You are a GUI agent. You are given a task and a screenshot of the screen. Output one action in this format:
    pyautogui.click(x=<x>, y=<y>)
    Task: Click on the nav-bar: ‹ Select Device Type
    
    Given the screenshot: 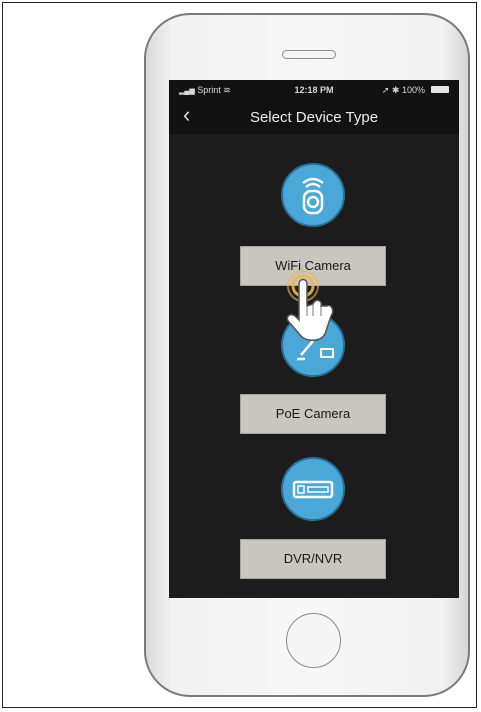 What is the action you would take?
    pyautogui.click(x=314, y=117)
    